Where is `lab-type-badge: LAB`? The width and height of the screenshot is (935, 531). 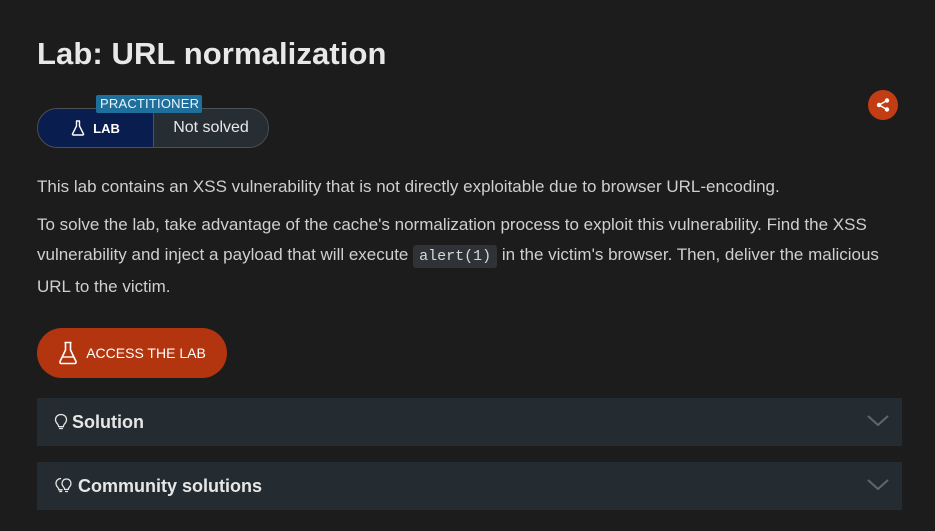 lab-type-badge: LAB is located at coordinates (96, 128).